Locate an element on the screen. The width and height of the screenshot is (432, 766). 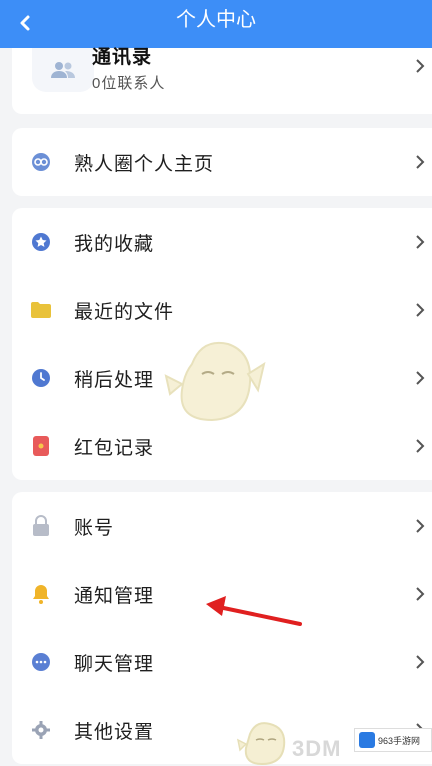
red-envelope-icon is located at coordinates (41, 446).